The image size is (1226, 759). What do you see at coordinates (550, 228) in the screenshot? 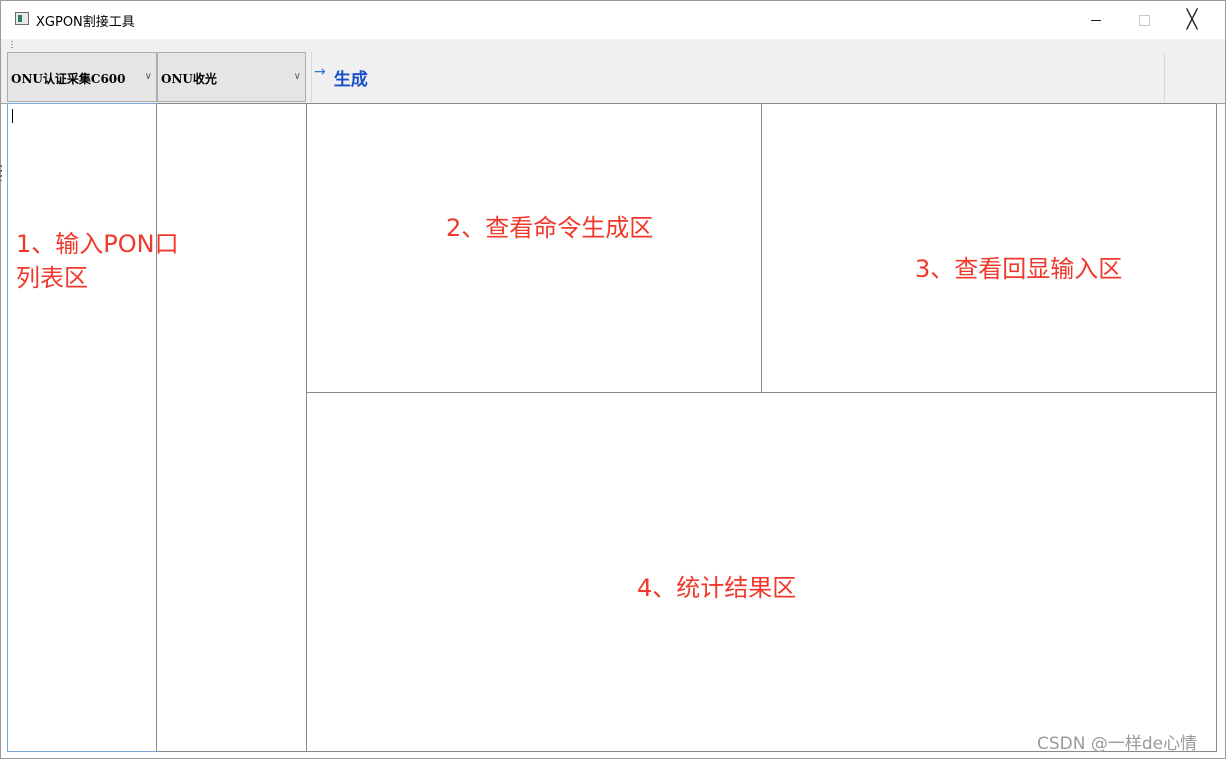
I see `annotation-area-2: 2、查看命令生成区` at bounding box center [550, 228].